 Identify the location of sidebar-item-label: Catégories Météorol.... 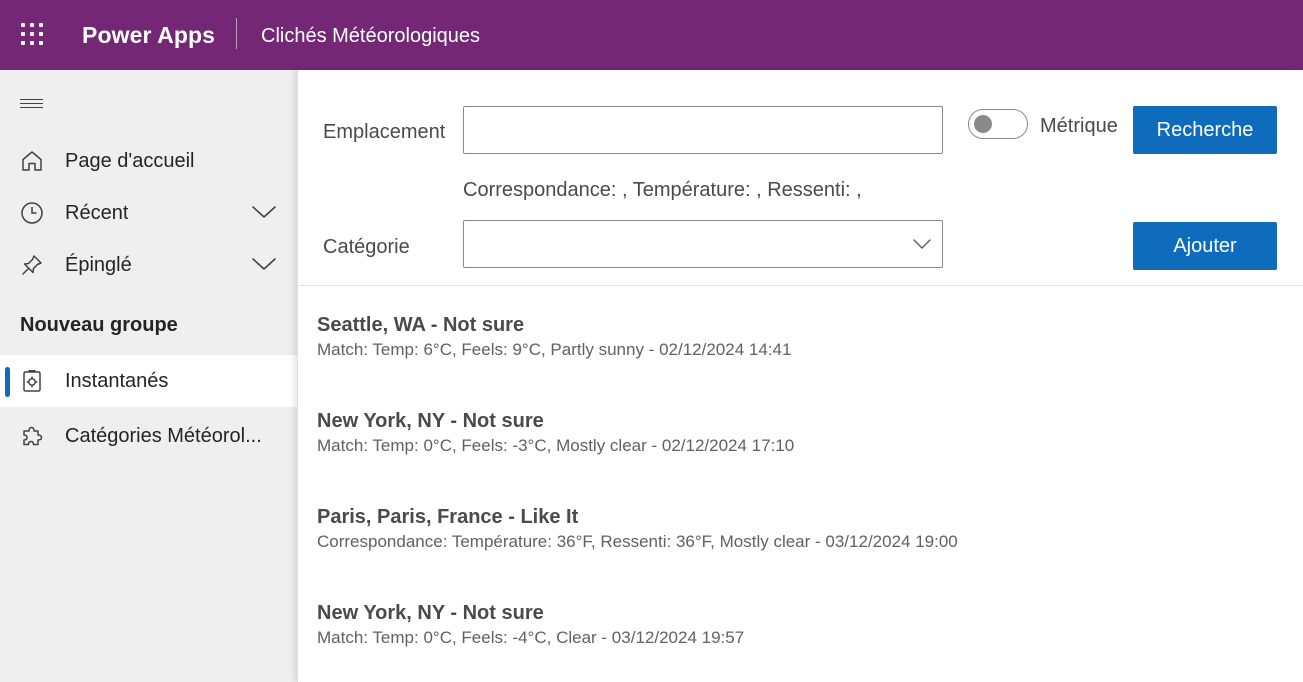
(163, 436).